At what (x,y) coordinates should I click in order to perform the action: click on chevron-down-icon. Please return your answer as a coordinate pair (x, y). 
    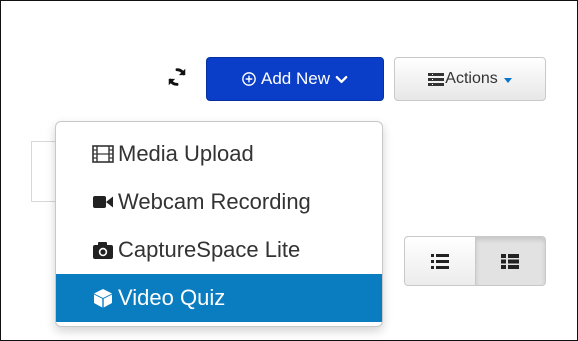
    Looking at the image, I should click on (341, 79).